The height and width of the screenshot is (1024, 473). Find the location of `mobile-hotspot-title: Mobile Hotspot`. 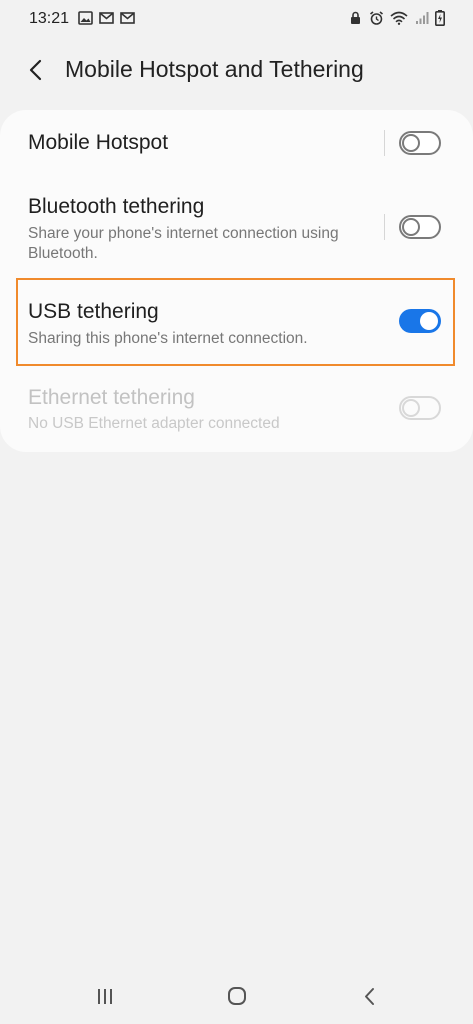

mobile-hotspot-title: Mobile Hotspot is located at coordinates (98, 142).